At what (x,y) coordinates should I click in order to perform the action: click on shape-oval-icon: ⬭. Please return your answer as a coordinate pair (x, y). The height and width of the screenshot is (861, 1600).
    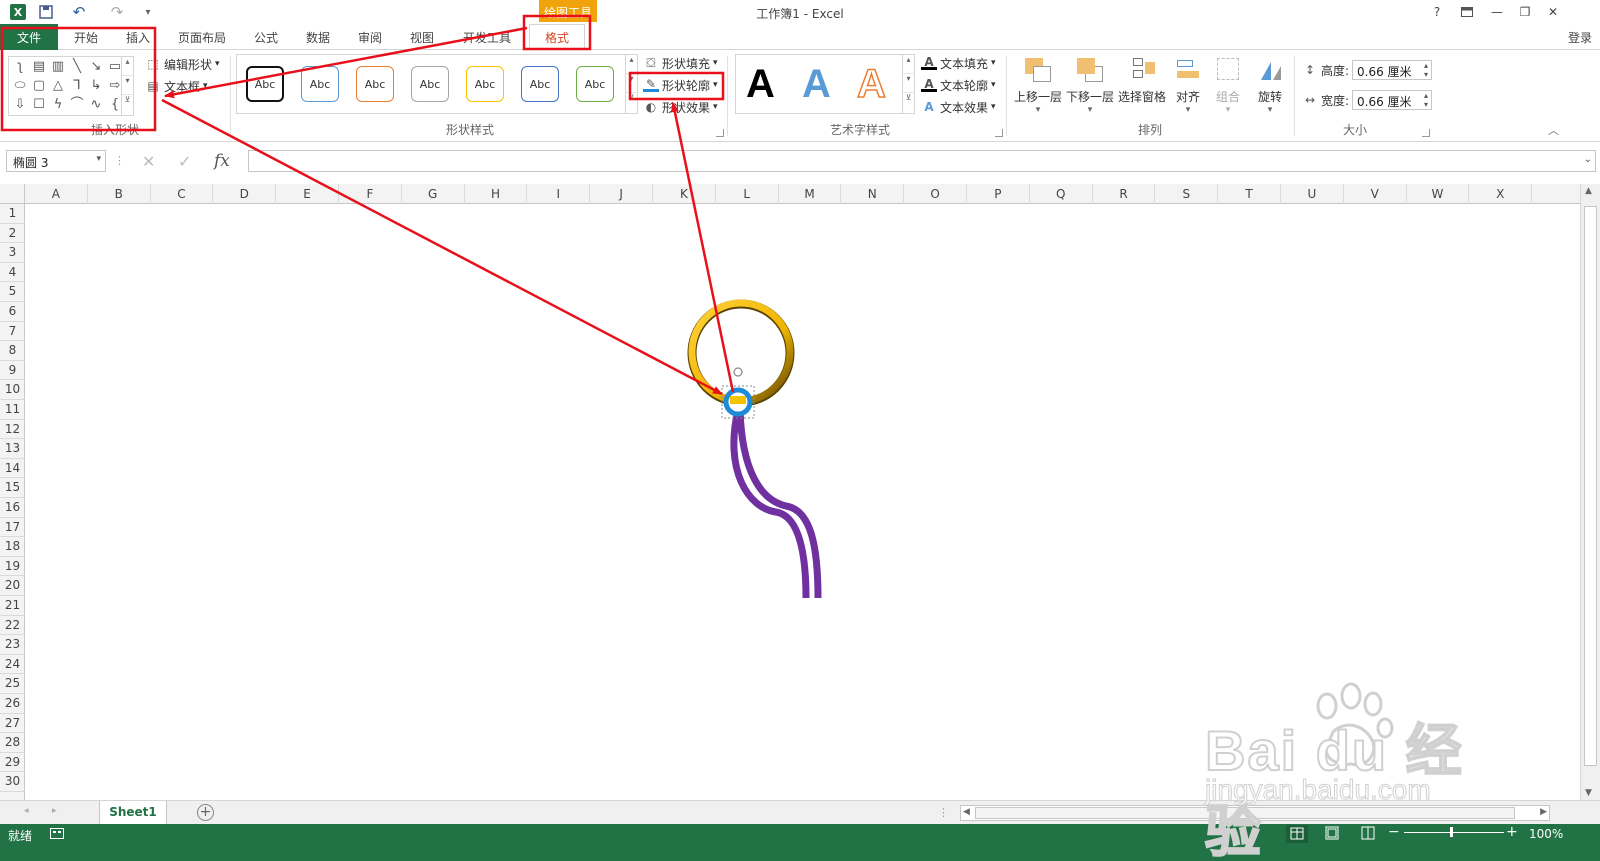
    Looking at the image, I should click on (20, 86).